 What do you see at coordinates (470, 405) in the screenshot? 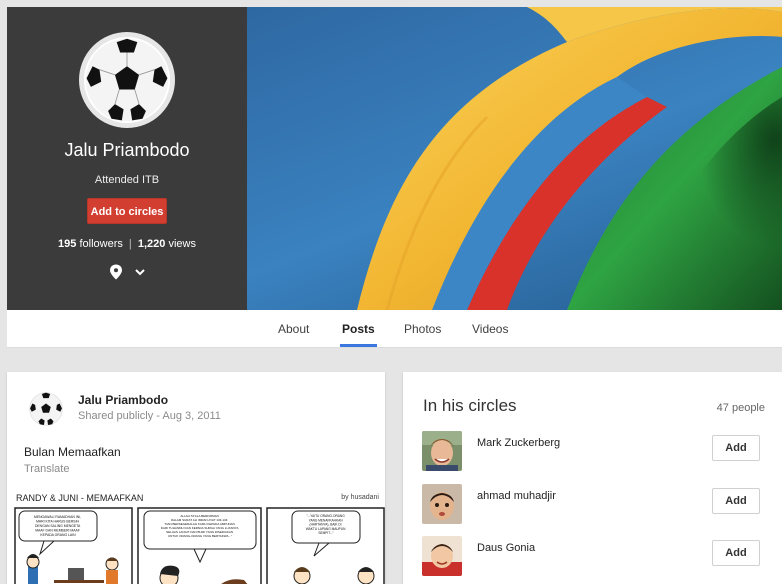
I see `circles-title: In his circles` at bounding box center [470, 405].